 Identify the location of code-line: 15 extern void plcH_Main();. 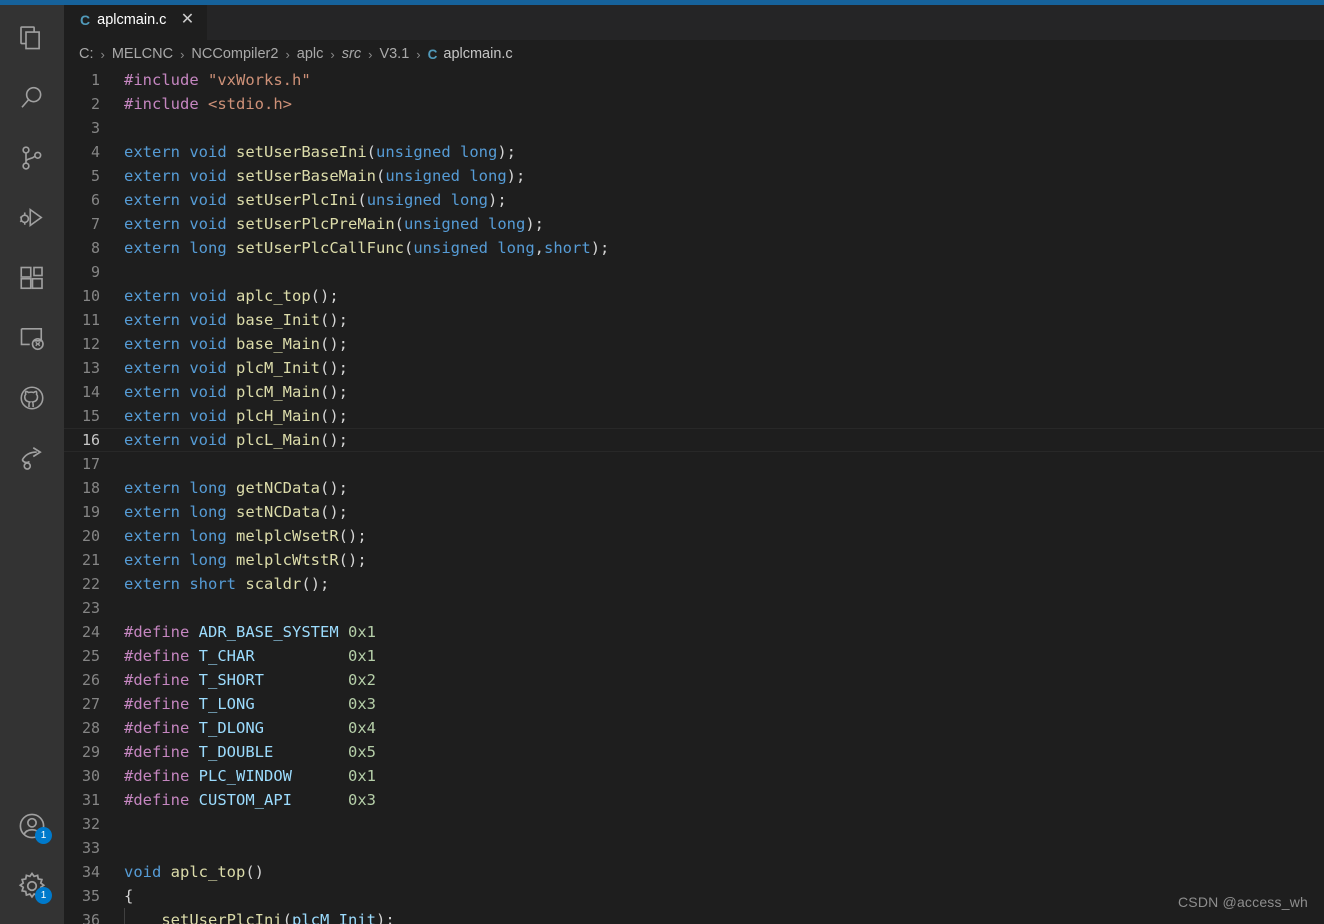
(694, 416).